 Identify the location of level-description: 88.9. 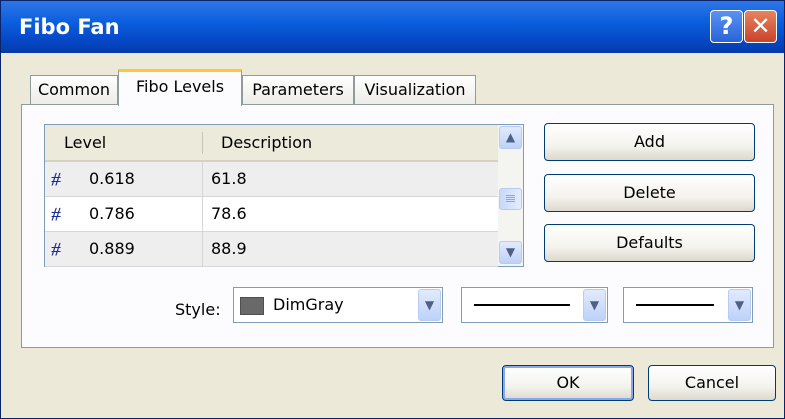
(229, 248).